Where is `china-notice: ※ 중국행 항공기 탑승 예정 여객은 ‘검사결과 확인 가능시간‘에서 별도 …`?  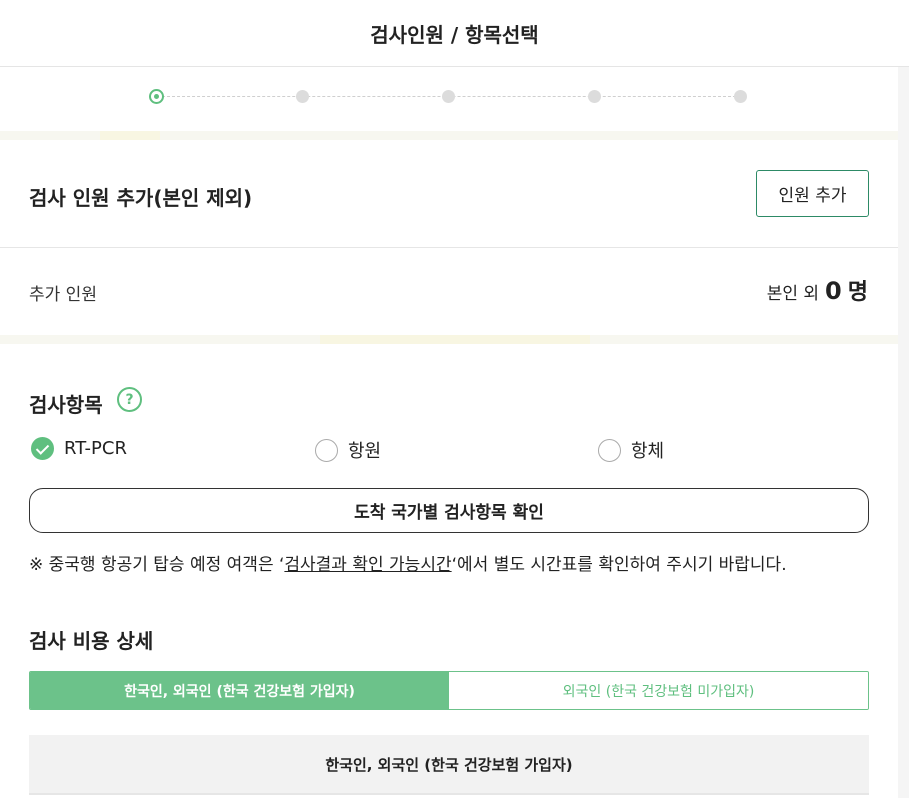
china-notice: ※ 중국행 항공기 탑승 예정 여객은 ‘검사결과 확인 가능시간‘에서 별도 … is located at coordinates (408, 562).